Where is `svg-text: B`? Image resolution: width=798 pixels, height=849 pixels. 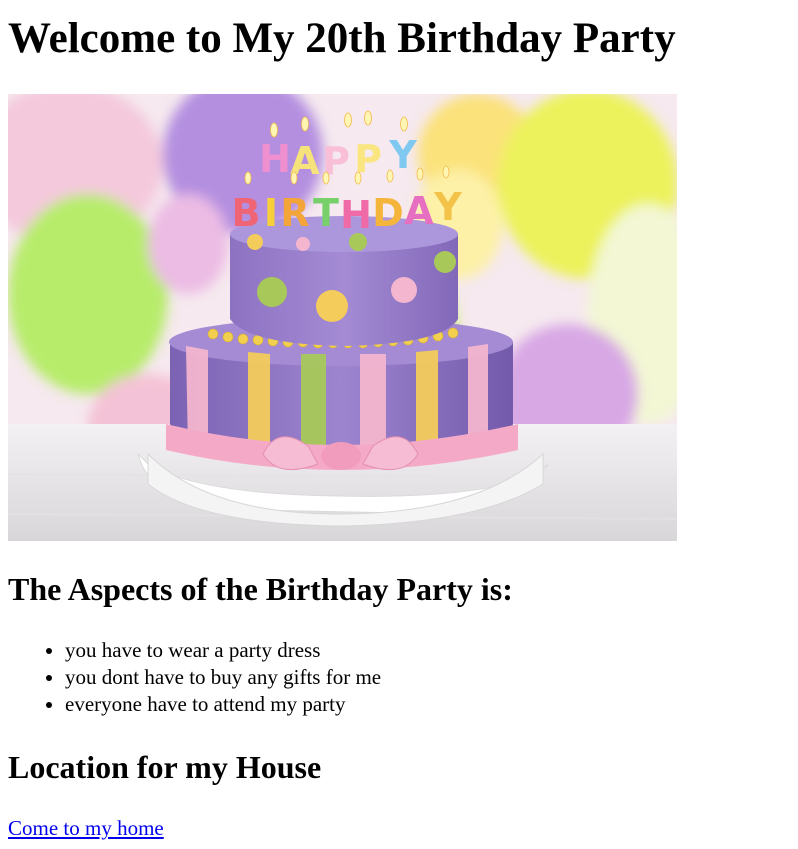 svg-text: B is located at coordinates (246, 213).